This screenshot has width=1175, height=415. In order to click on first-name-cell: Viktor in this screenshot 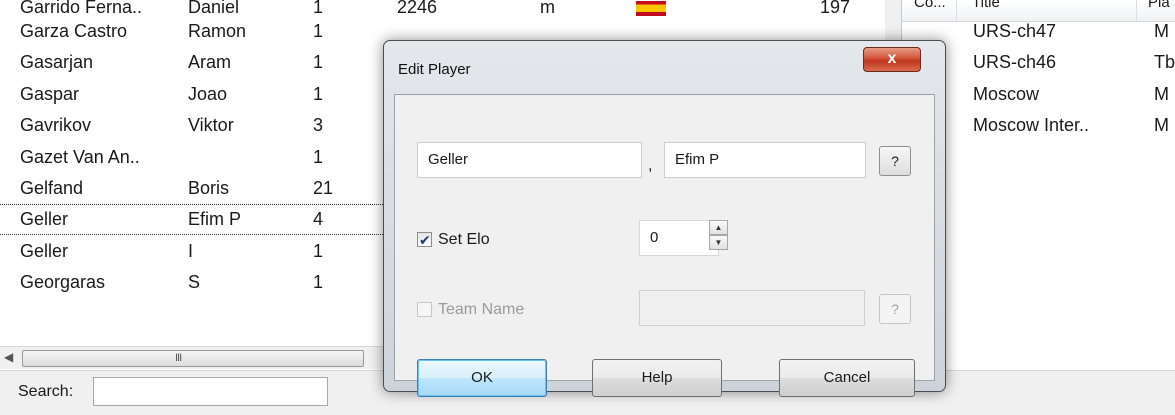, I will do `click(211, 125)`.